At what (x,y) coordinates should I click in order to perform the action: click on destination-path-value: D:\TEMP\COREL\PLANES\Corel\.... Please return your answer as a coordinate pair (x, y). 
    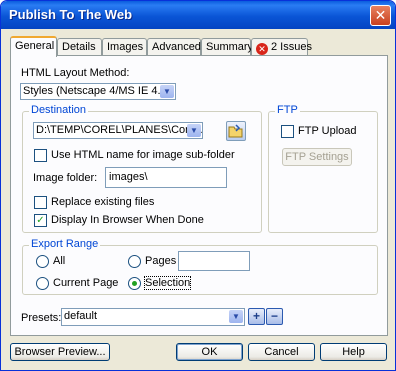
    Looking at the image, I should click on (119, 130).